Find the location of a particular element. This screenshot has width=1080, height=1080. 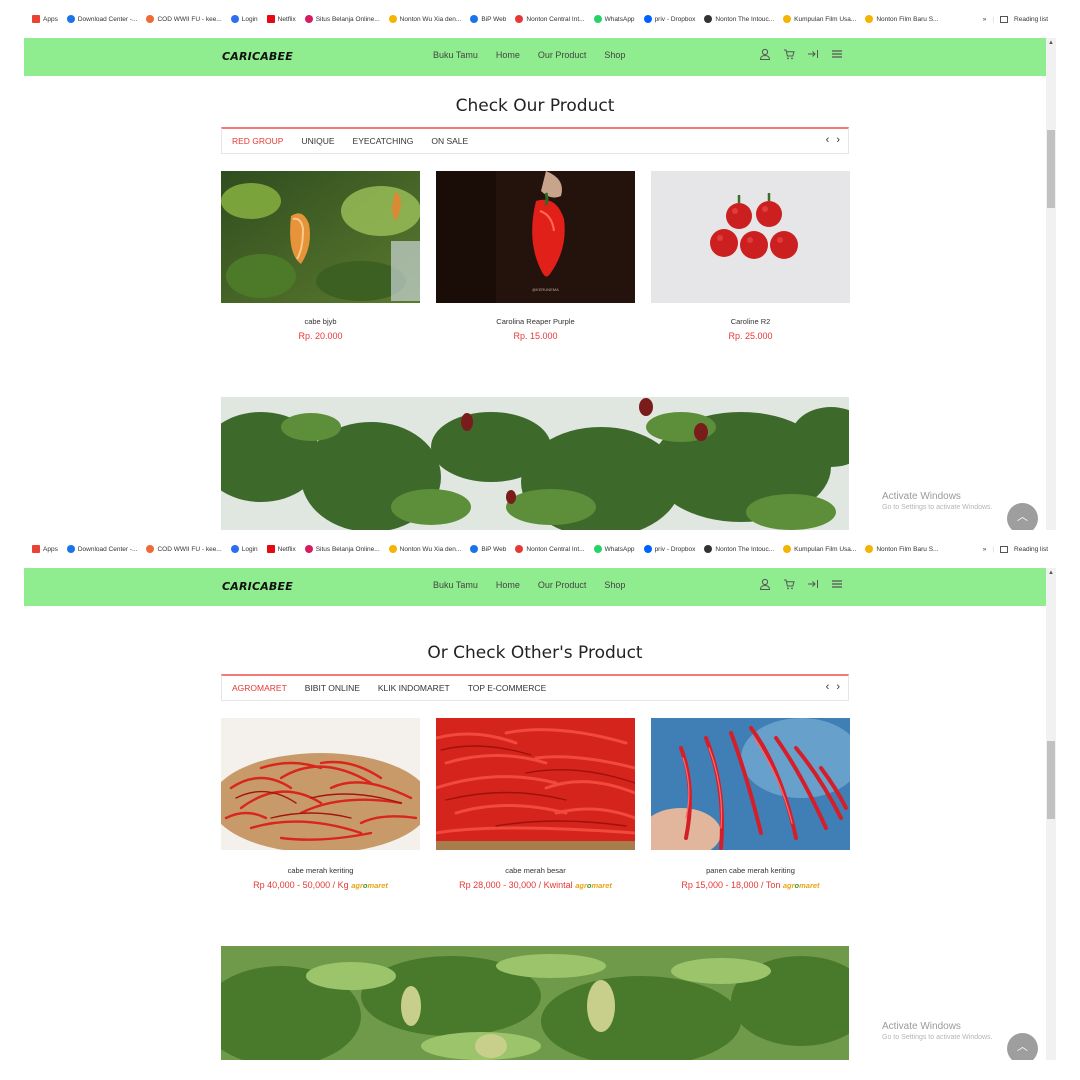

tab-unique: UNIQUE is located at coordinates (317, 141).